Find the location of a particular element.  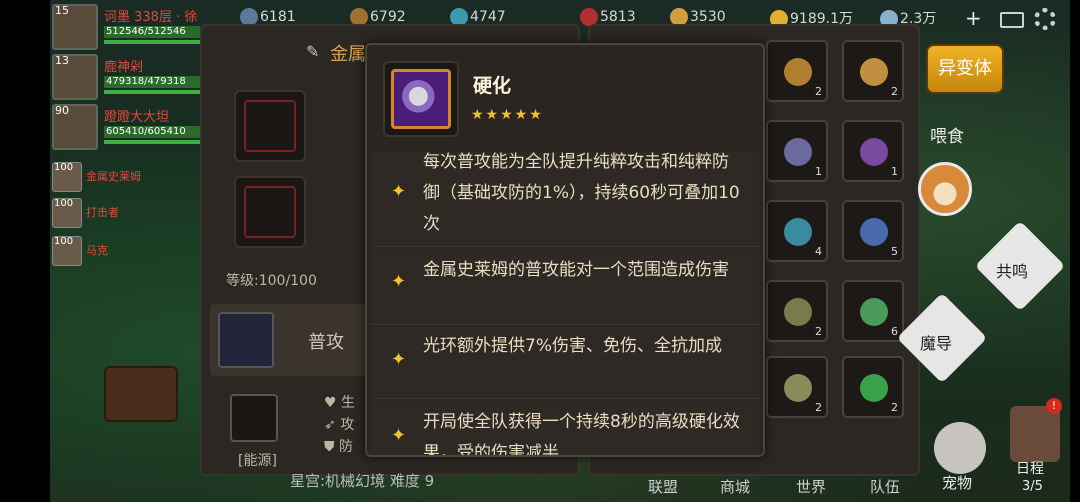

skill-stars: ★★★★★ is located at coordinates (507, 115).